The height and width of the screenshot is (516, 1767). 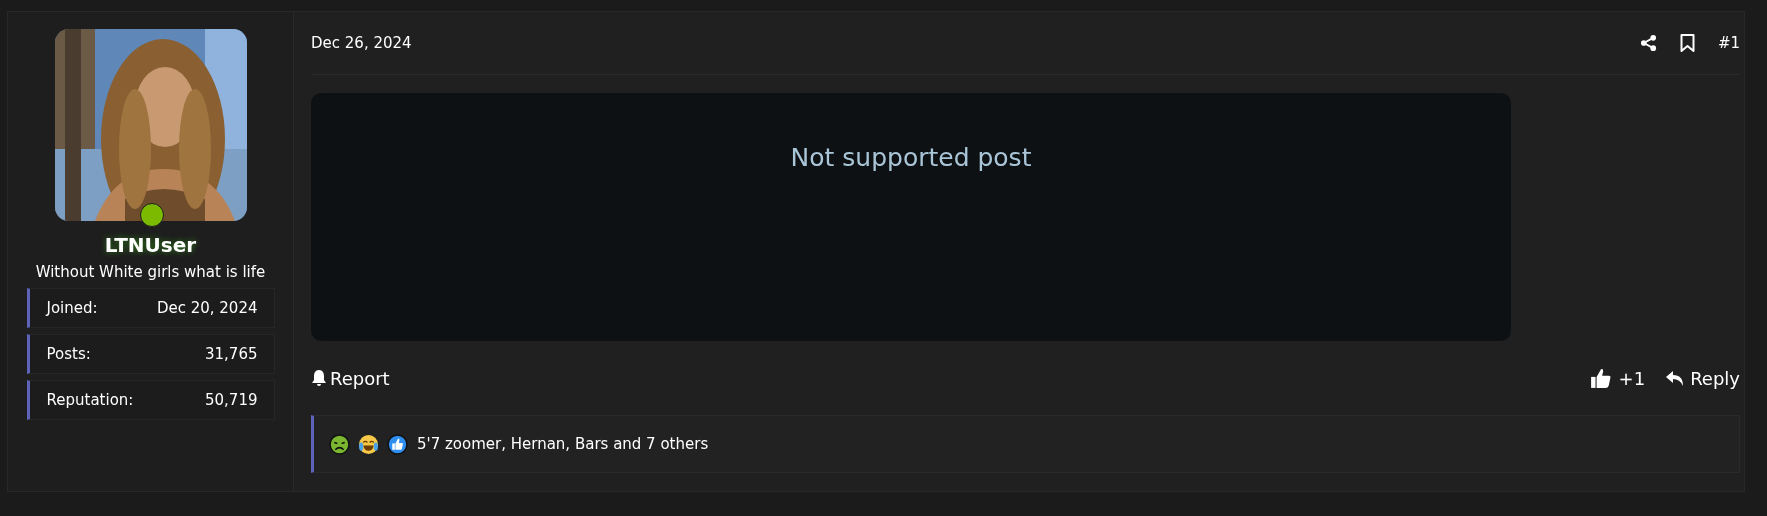 What do you see at coordinates (68, 354) in the screenshot?
I see `stat-label: Posts:` at bounding box center [68, 354].